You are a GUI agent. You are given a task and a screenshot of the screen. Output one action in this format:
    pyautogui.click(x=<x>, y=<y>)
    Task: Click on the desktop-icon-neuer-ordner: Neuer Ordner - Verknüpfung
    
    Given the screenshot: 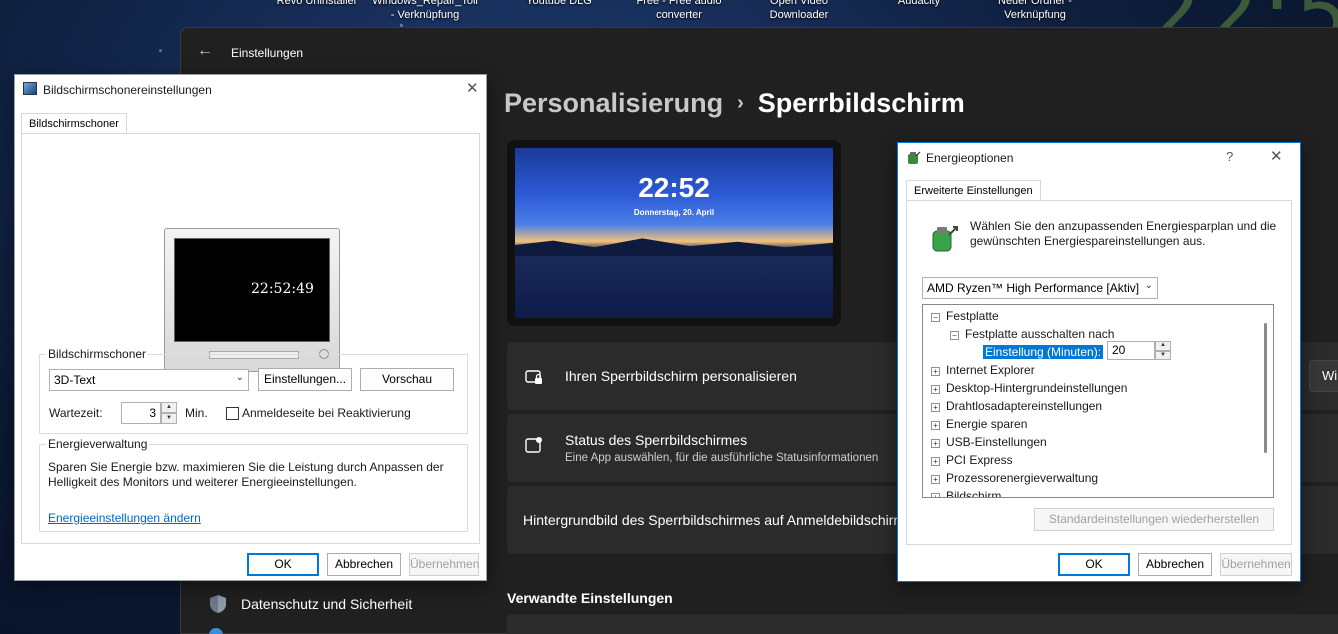 What is the action you would take?
    pyautogui.click(x=1035, y=11)
    